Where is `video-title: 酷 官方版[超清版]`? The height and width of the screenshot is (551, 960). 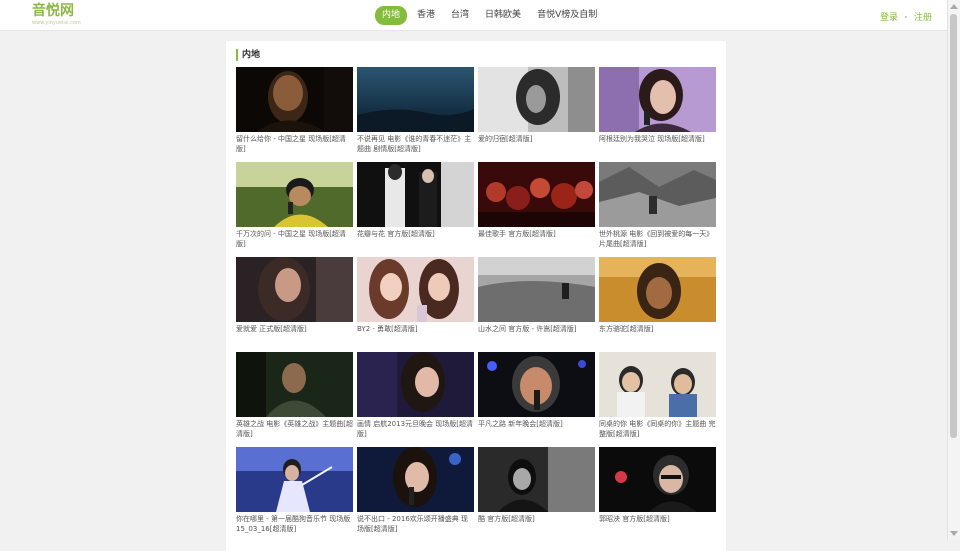
video-title: 酷 官方版[超清版] is located at coordinates (536, 520).